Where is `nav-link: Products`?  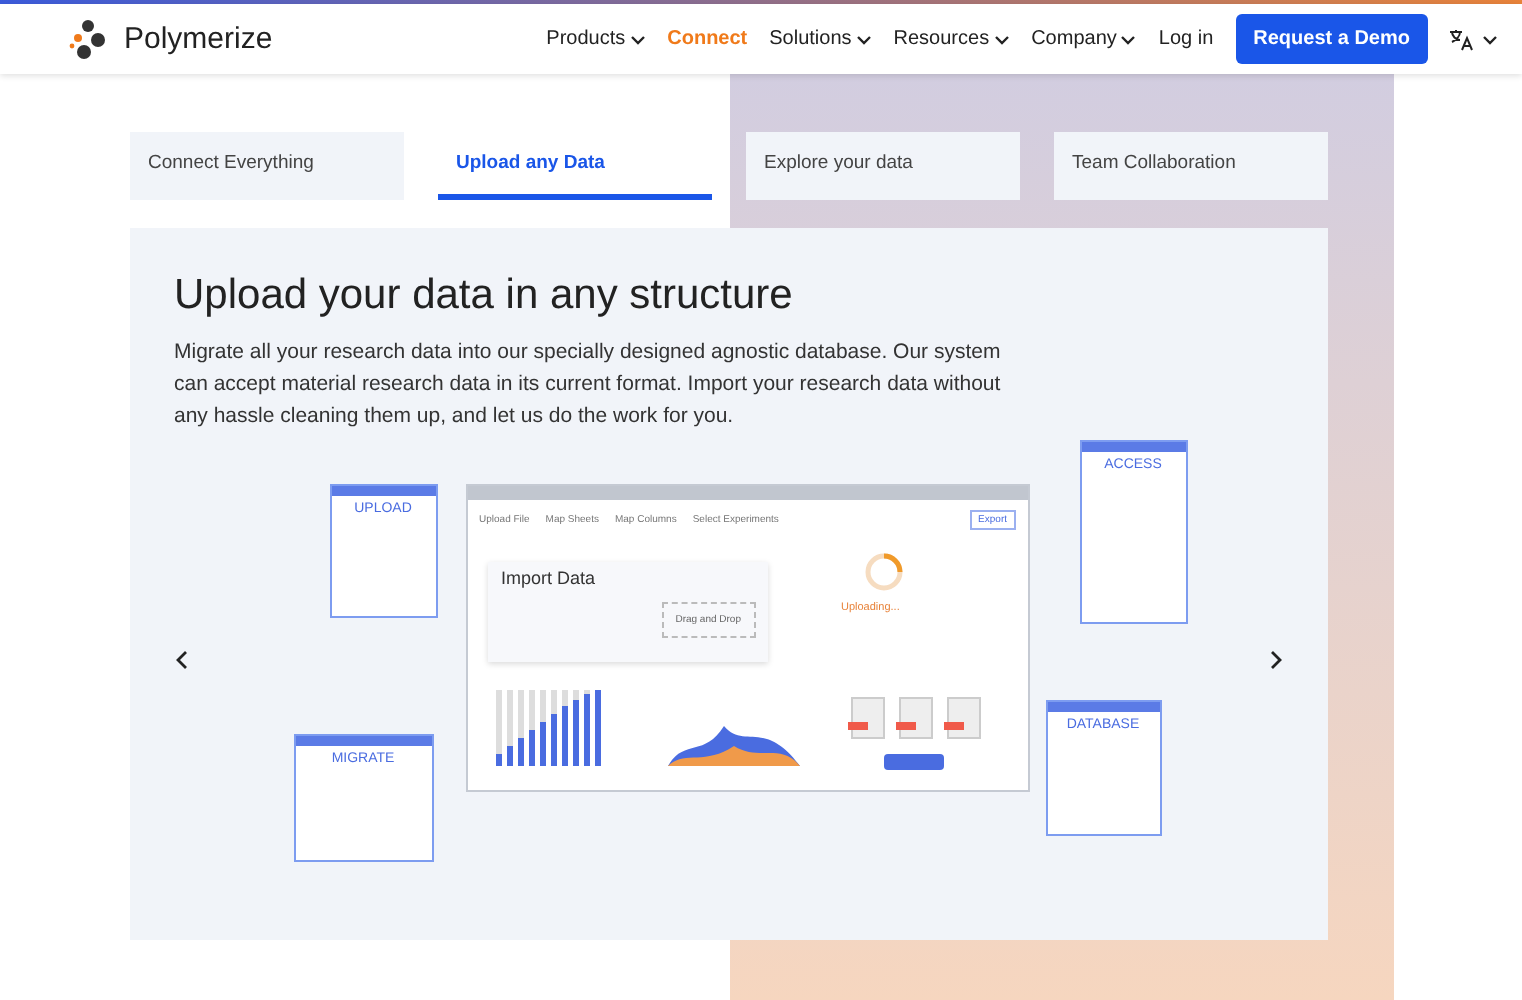 nav-link: Products is located at coordinates (596, 39).